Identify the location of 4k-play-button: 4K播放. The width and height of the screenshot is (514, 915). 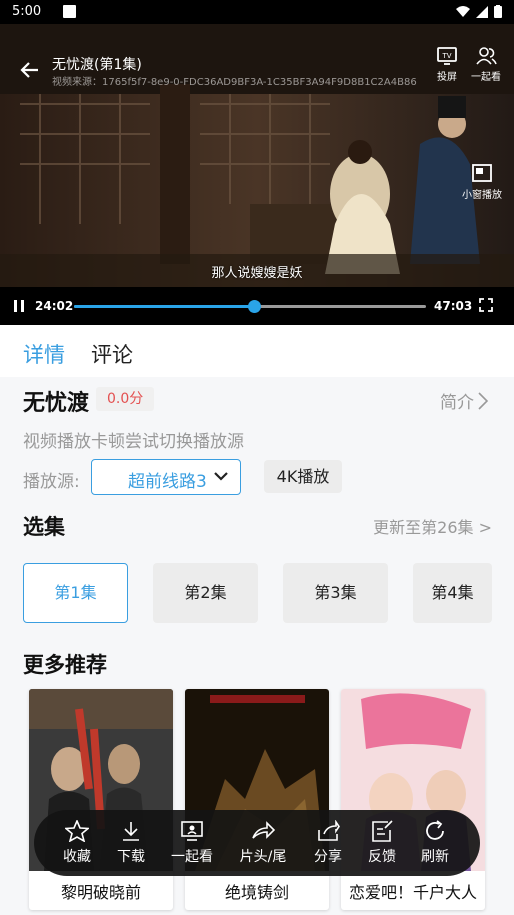
(303, 476).